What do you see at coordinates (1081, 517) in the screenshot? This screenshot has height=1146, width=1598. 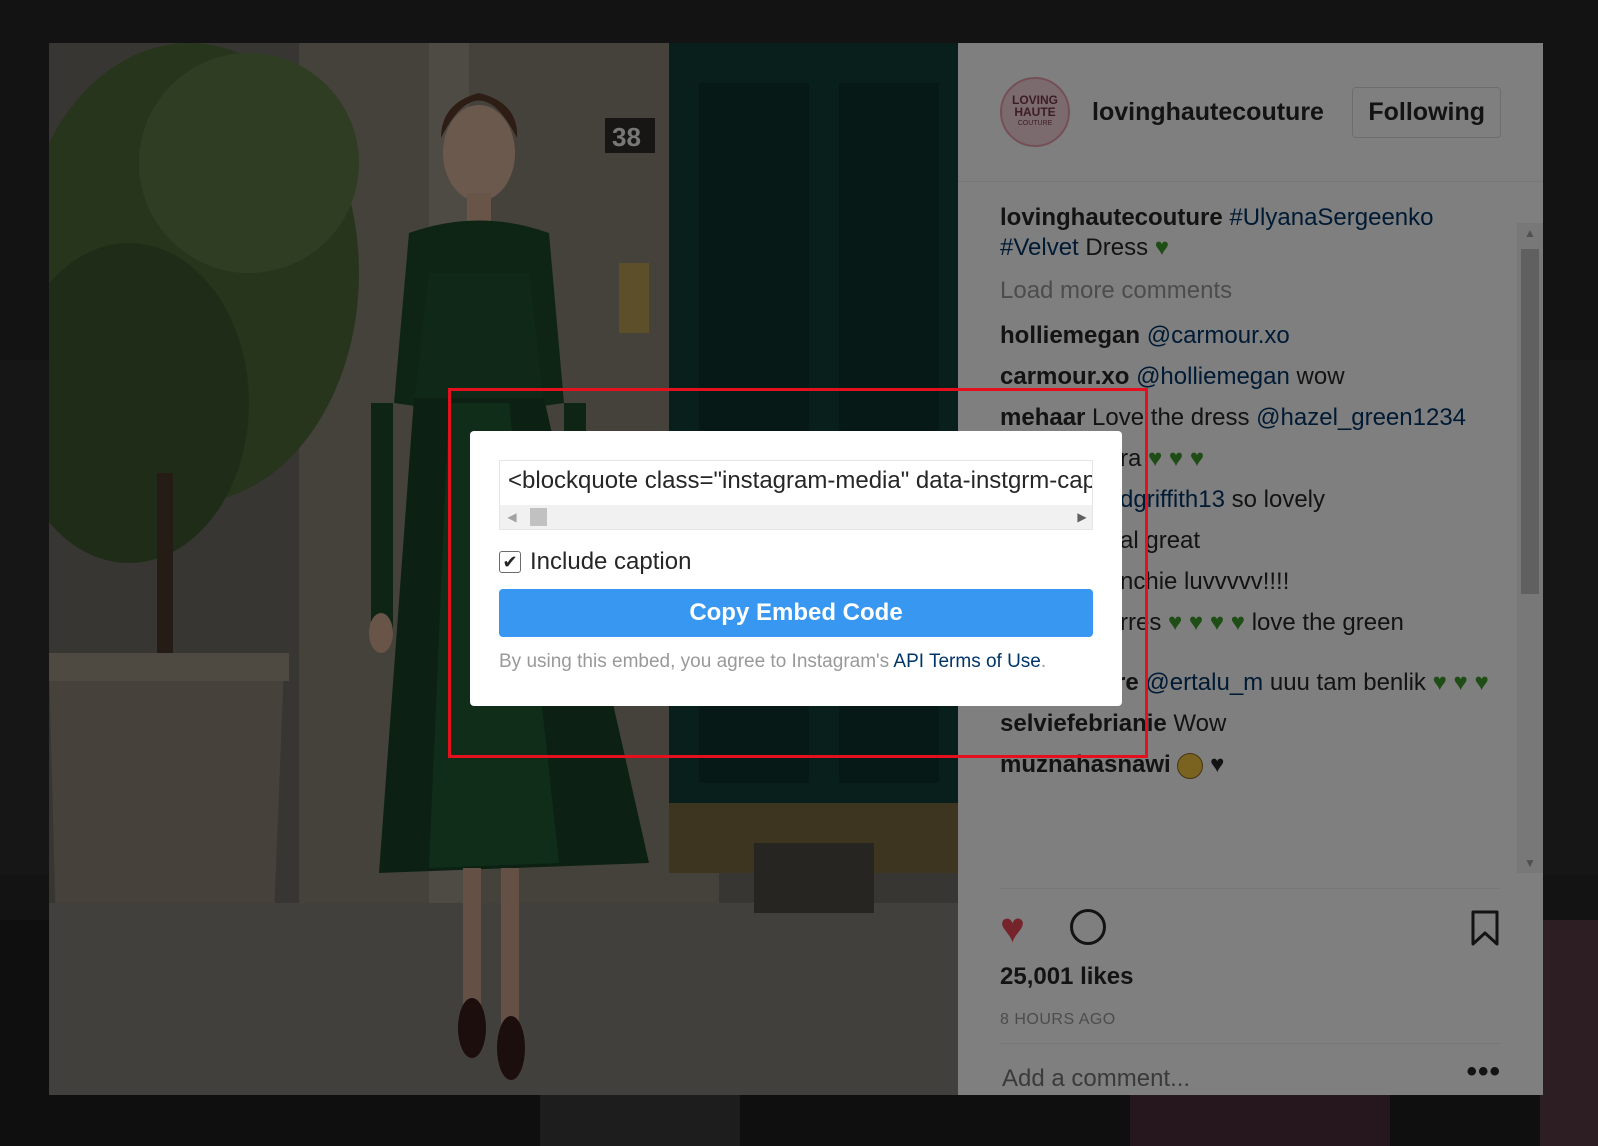 I see `scroll-arrow-icon: ▶` at bounding box center [1081, 517].